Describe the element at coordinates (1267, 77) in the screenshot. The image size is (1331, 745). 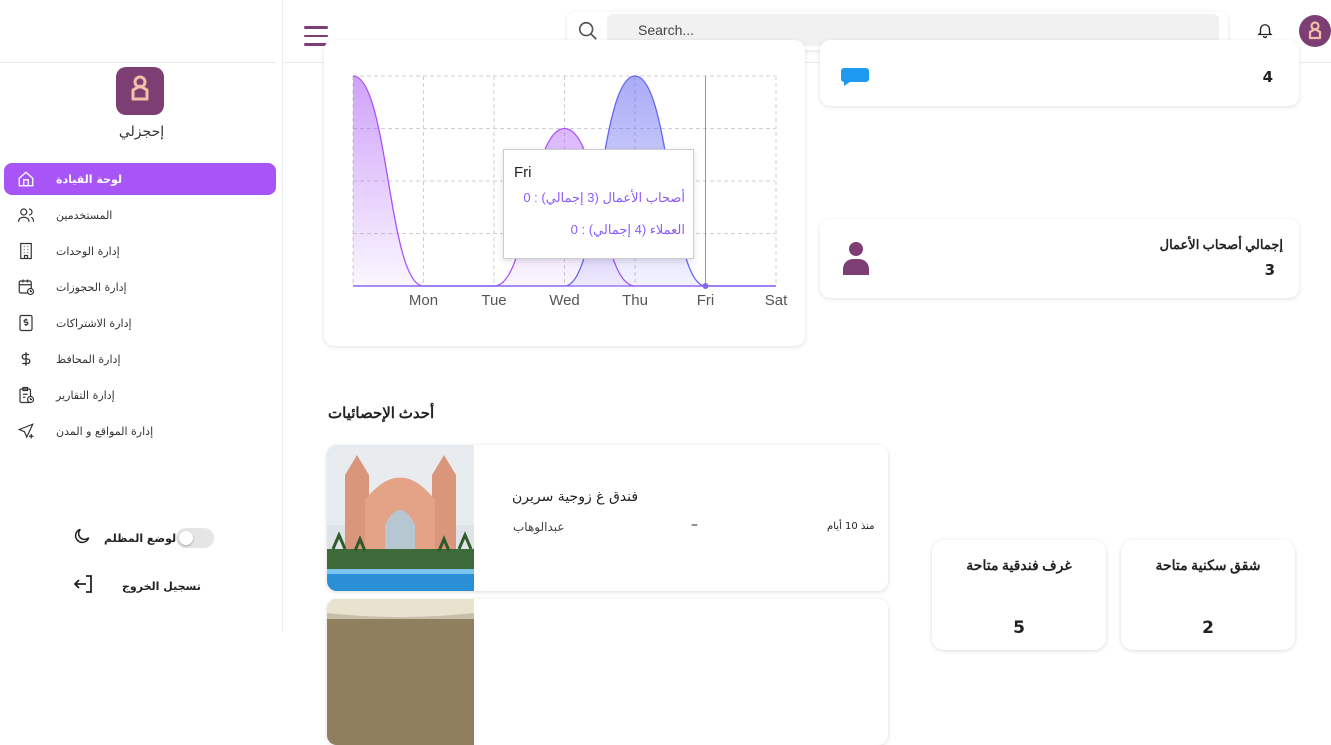
I see `stat-value: 4` at that location.